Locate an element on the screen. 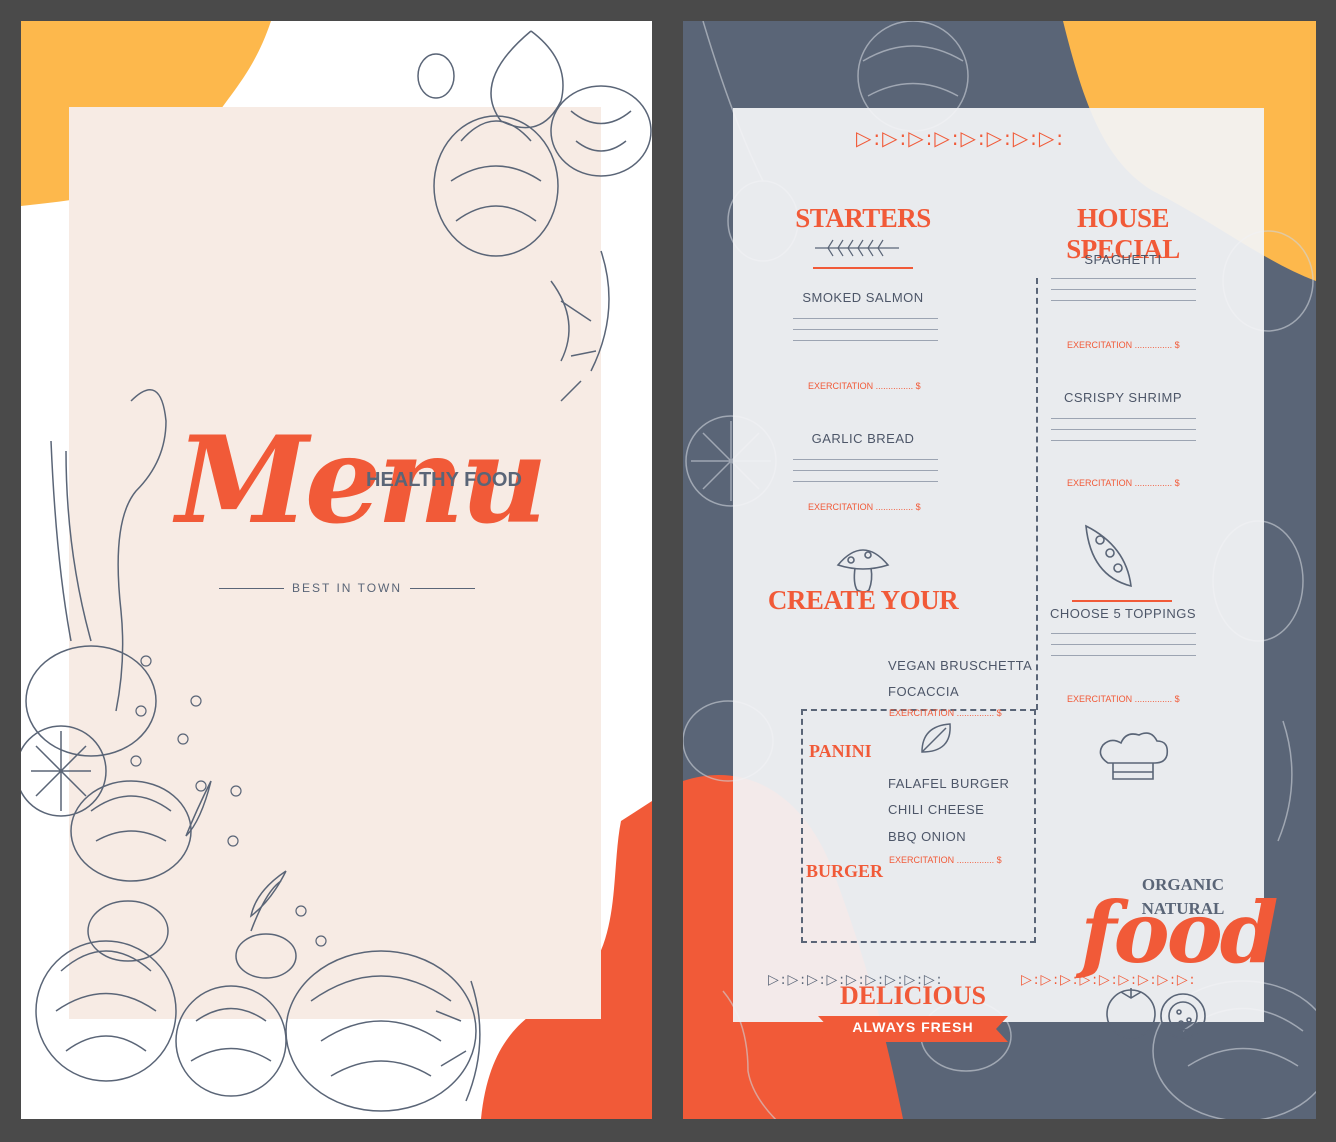  create-your-title: CREATE YOUR is located at coordinates (863, 600).